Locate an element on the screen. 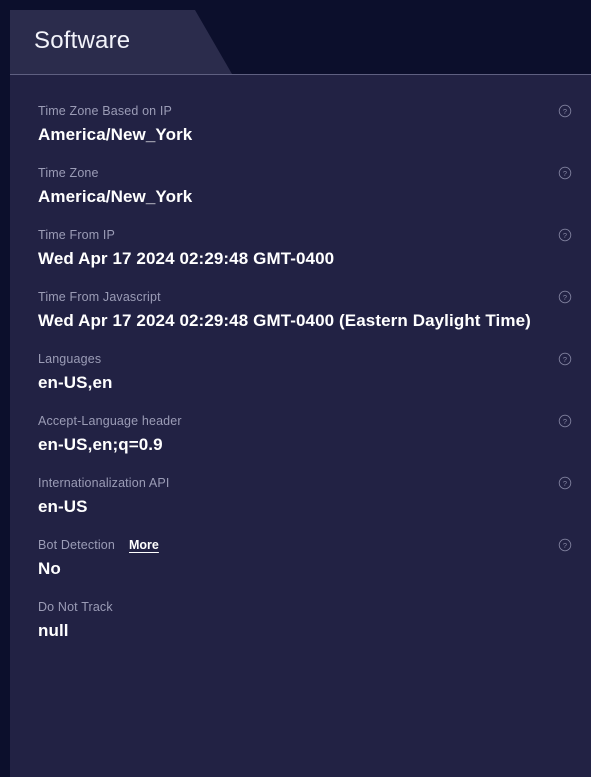 Image resolution: width=591 pixels, height=777 pixels. row-label: Languages is located at coordinates (70, 359).